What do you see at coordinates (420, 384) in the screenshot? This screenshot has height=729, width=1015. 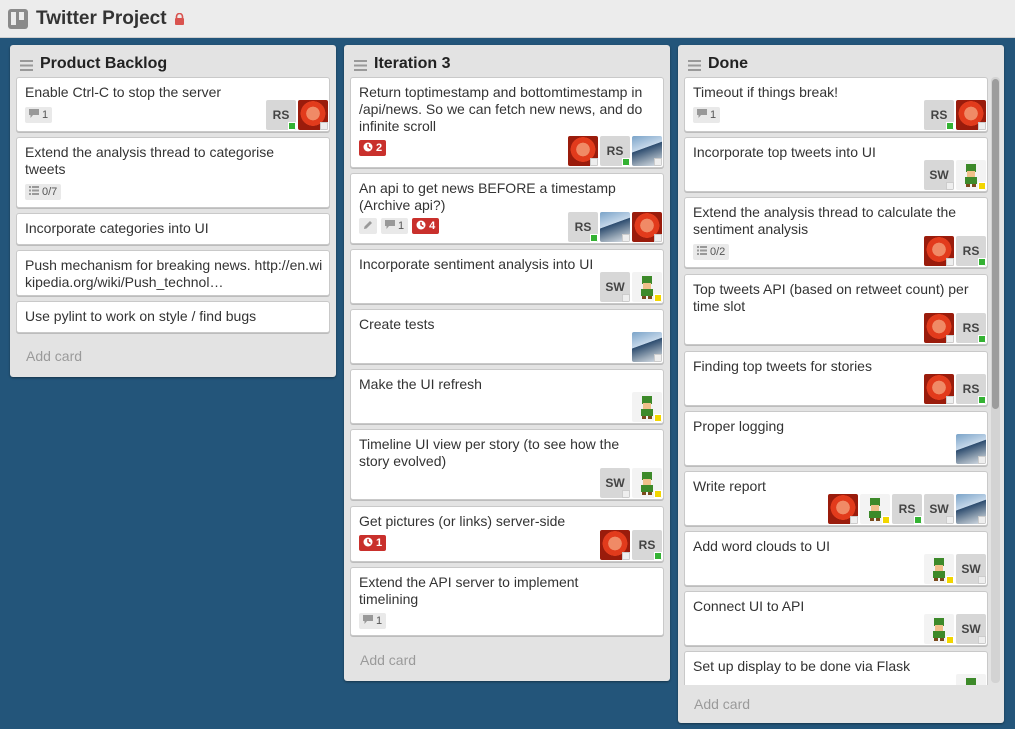 I see `card-title: Make the UI refresh` at bounding box center [420, 384].